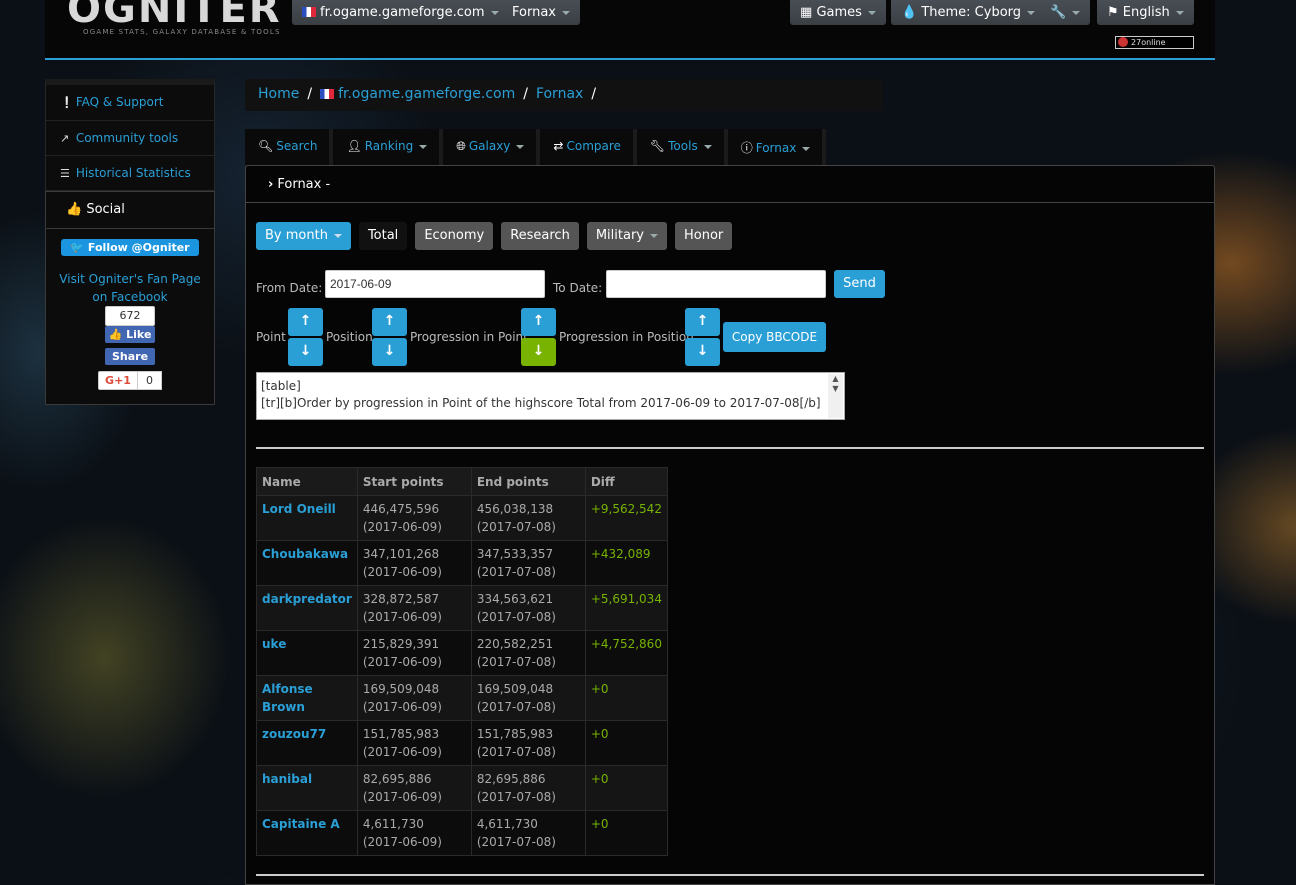 This screenshot has height=885, width=1296. Describe the element at coordinates (682, 147) in the screenshot. I see `tab-tools: 🔧︎ Tools` at that location.